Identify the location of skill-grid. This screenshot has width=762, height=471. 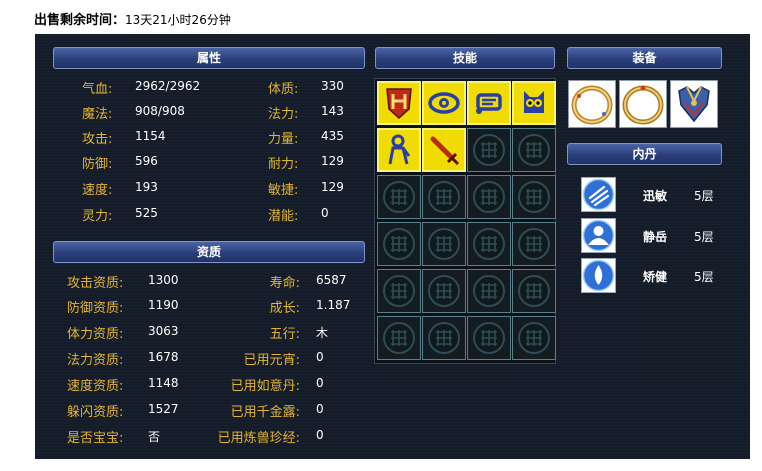
(465, 221).